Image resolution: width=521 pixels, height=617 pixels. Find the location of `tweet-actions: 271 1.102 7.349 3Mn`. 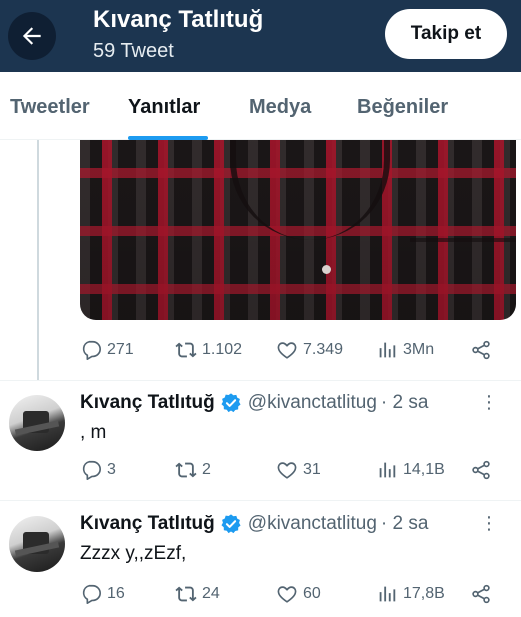

tweet-actions: 271 1.102 7.349 3Mn is located at coordinates (290, 350).